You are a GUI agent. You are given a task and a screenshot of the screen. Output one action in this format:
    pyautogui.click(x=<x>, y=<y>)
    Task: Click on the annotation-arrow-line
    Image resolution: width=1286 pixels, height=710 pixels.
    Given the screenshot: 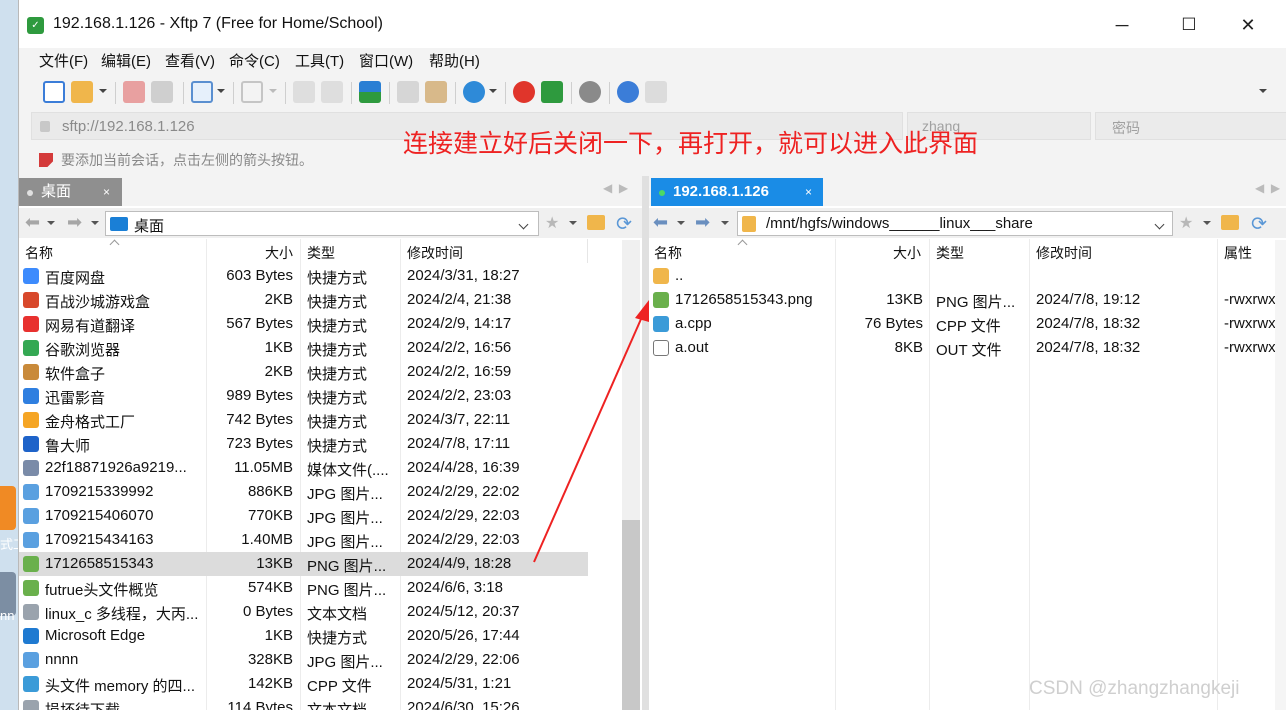 What is the action you would take?
    pyautogui.click(x=589, y=436)
    